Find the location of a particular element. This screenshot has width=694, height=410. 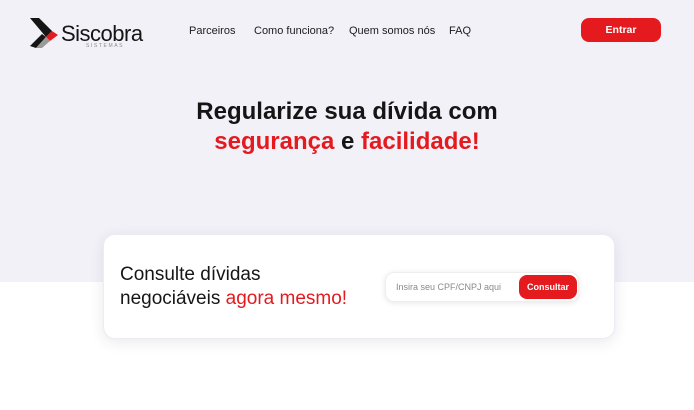

cpf-search-box: Consultar is located at coordinates (482, 287).